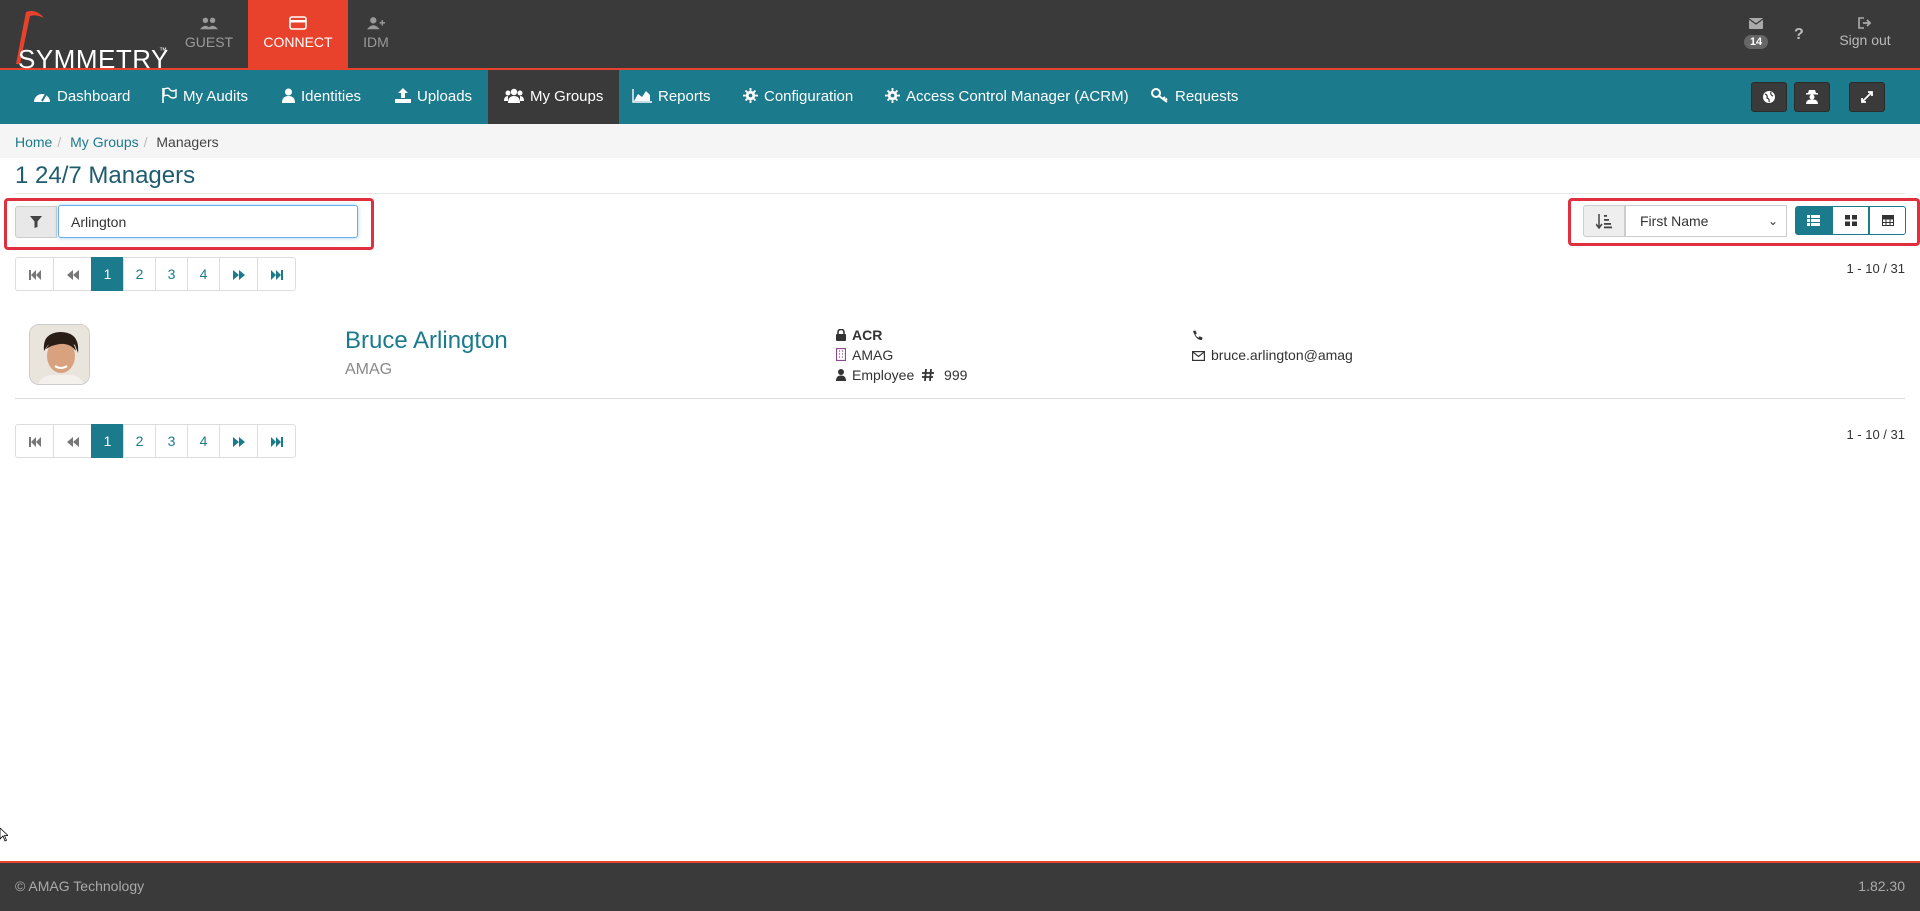 The width and height of the screenshot is (1920, 911). What do you see at coordinates (892, 95) in the screenshot?
I see `gear-icon` at bounding box center [892, 95].